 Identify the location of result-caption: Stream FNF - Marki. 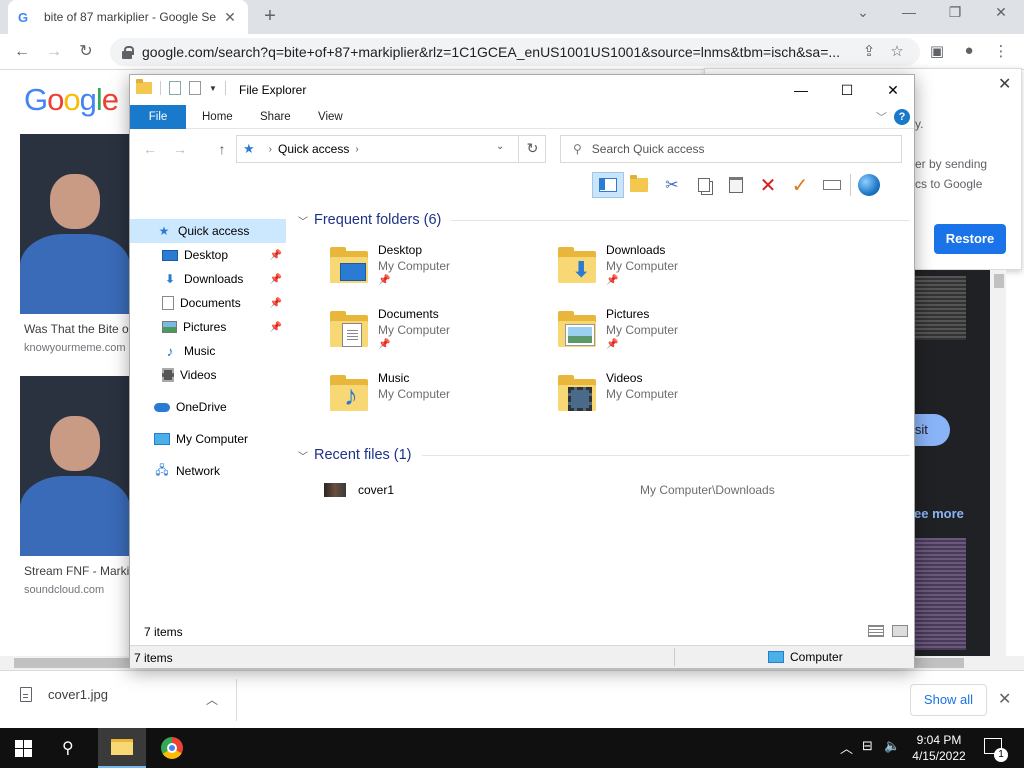
(79, 571).